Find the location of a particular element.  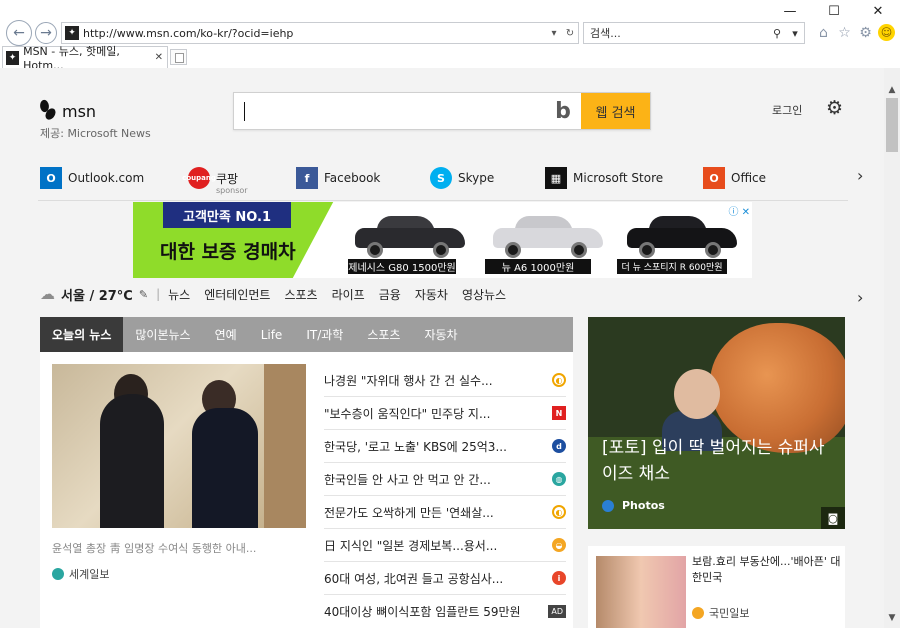

category-sports: 스포츠 is located at coordinates (300, 294).